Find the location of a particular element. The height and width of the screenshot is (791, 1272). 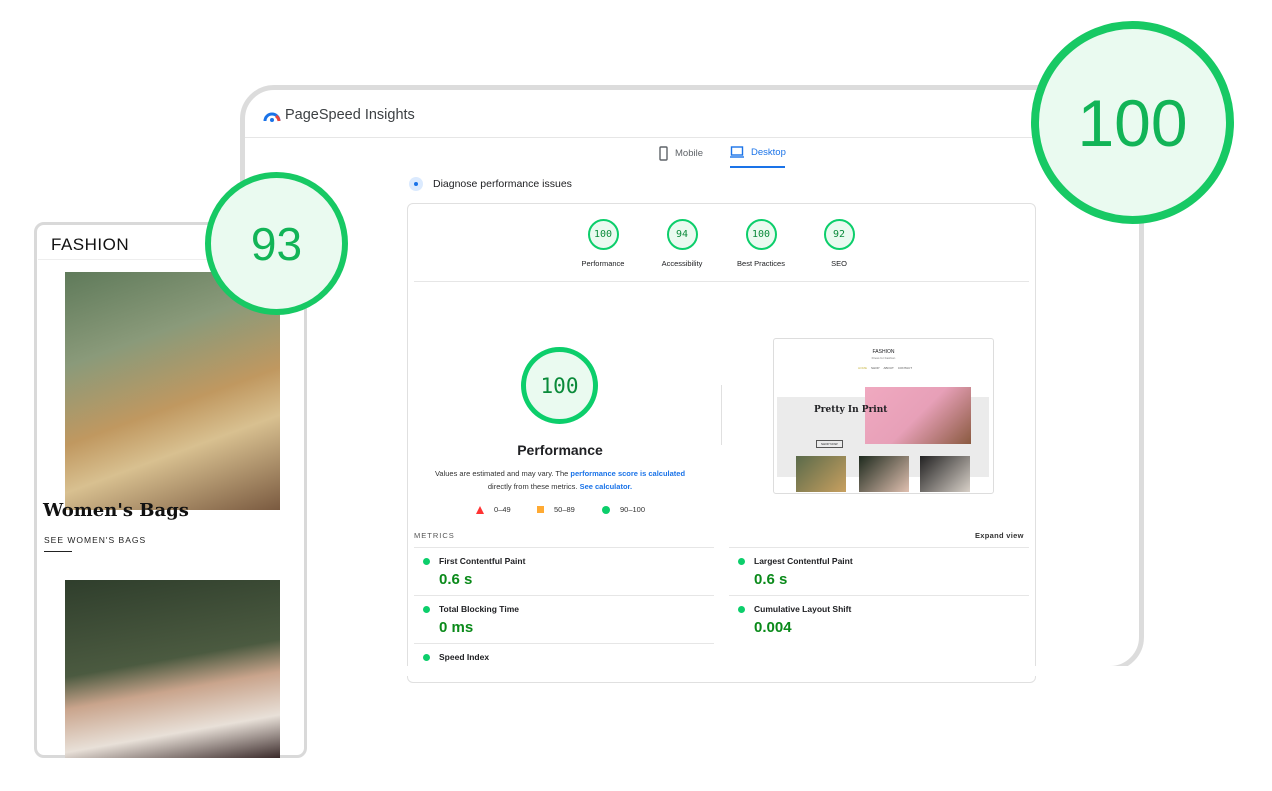

gauge-accessibility: 94 Accessibility is located at coordinates (682, 243).